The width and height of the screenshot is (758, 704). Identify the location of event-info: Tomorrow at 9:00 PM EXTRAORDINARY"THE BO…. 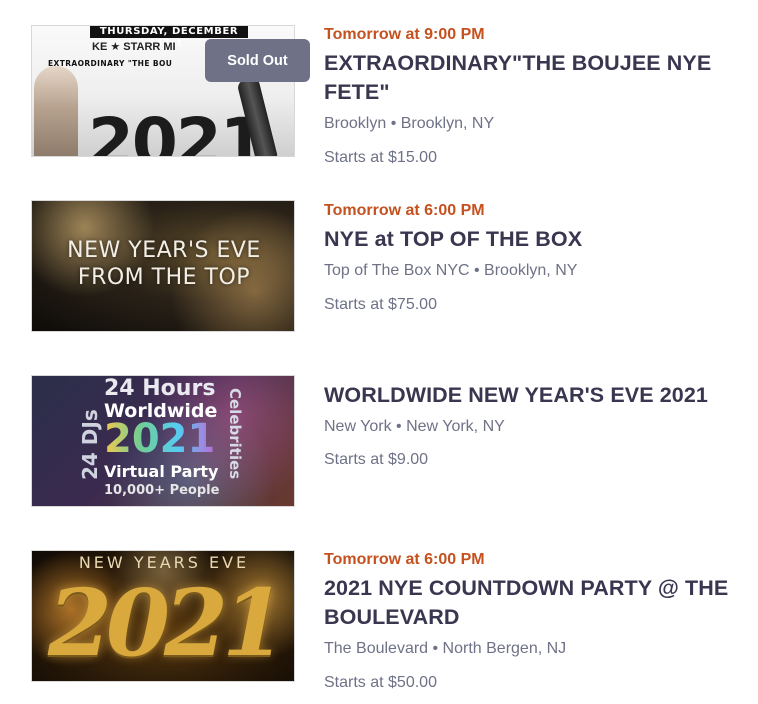
(539, 96).